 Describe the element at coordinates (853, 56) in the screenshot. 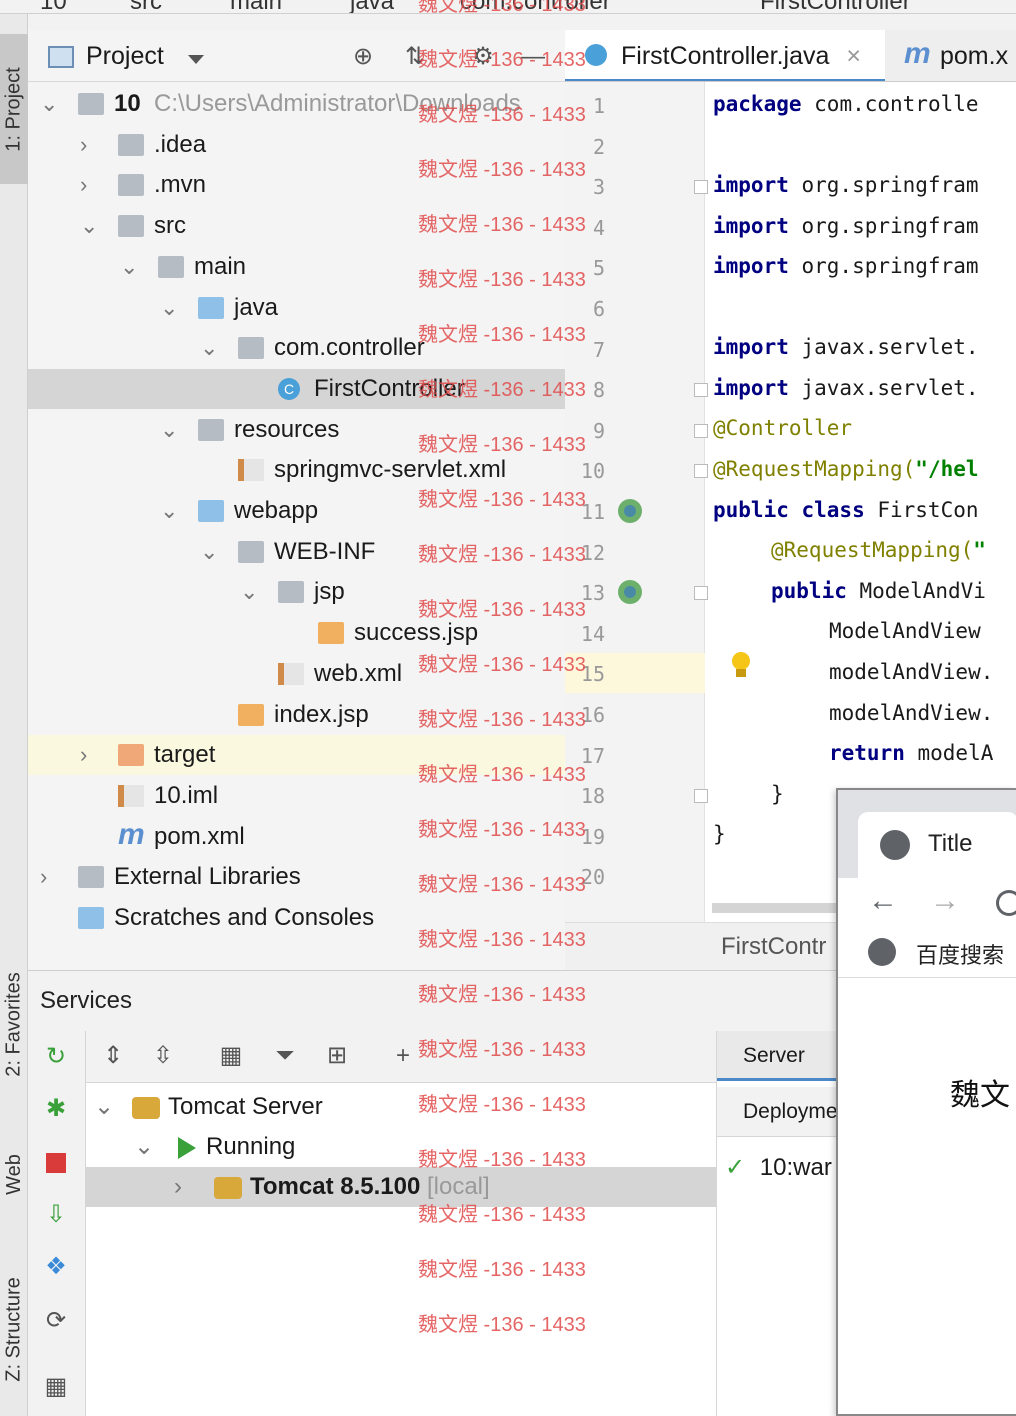

I see `close-icon: ×` at that location.